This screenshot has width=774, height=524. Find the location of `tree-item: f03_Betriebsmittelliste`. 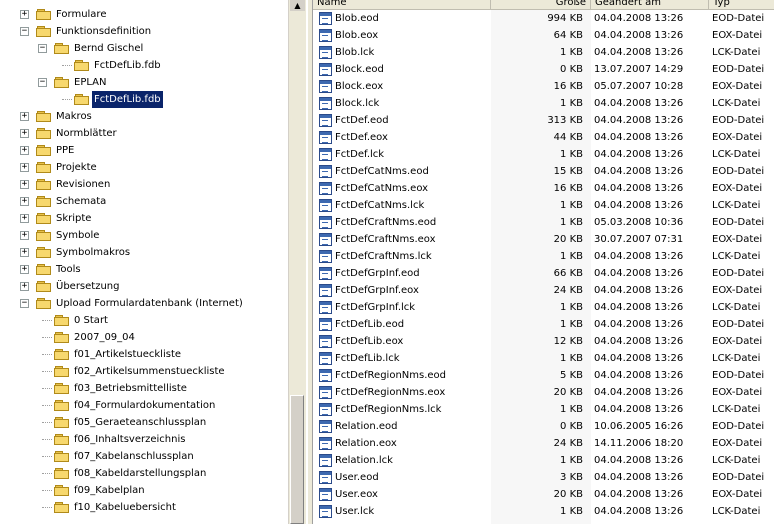

tree-item: f03_Betriebsmittelliste is located at coordinates (144, 388).